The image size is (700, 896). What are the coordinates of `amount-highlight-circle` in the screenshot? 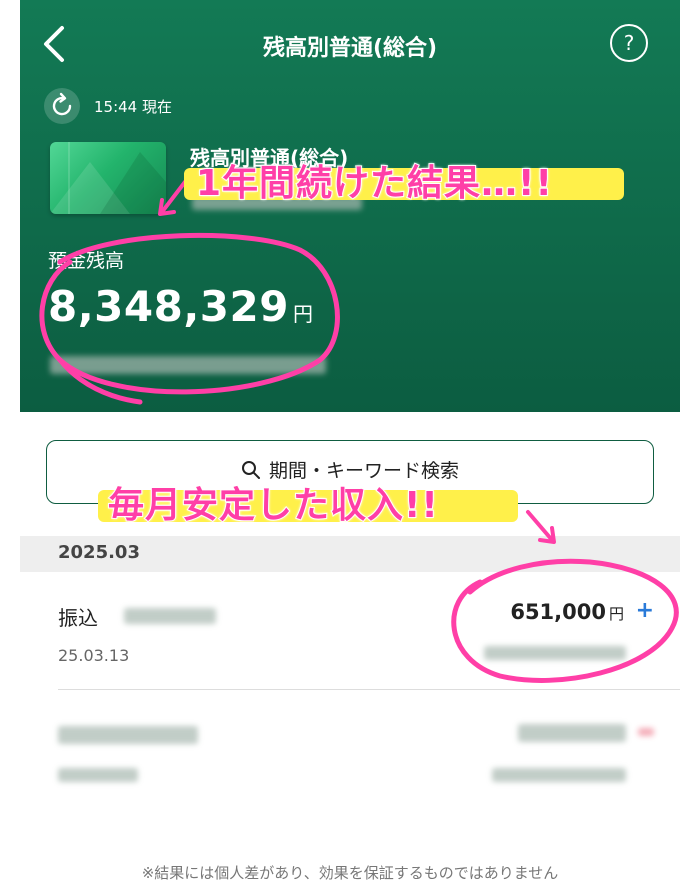 It's located at (565, 620).